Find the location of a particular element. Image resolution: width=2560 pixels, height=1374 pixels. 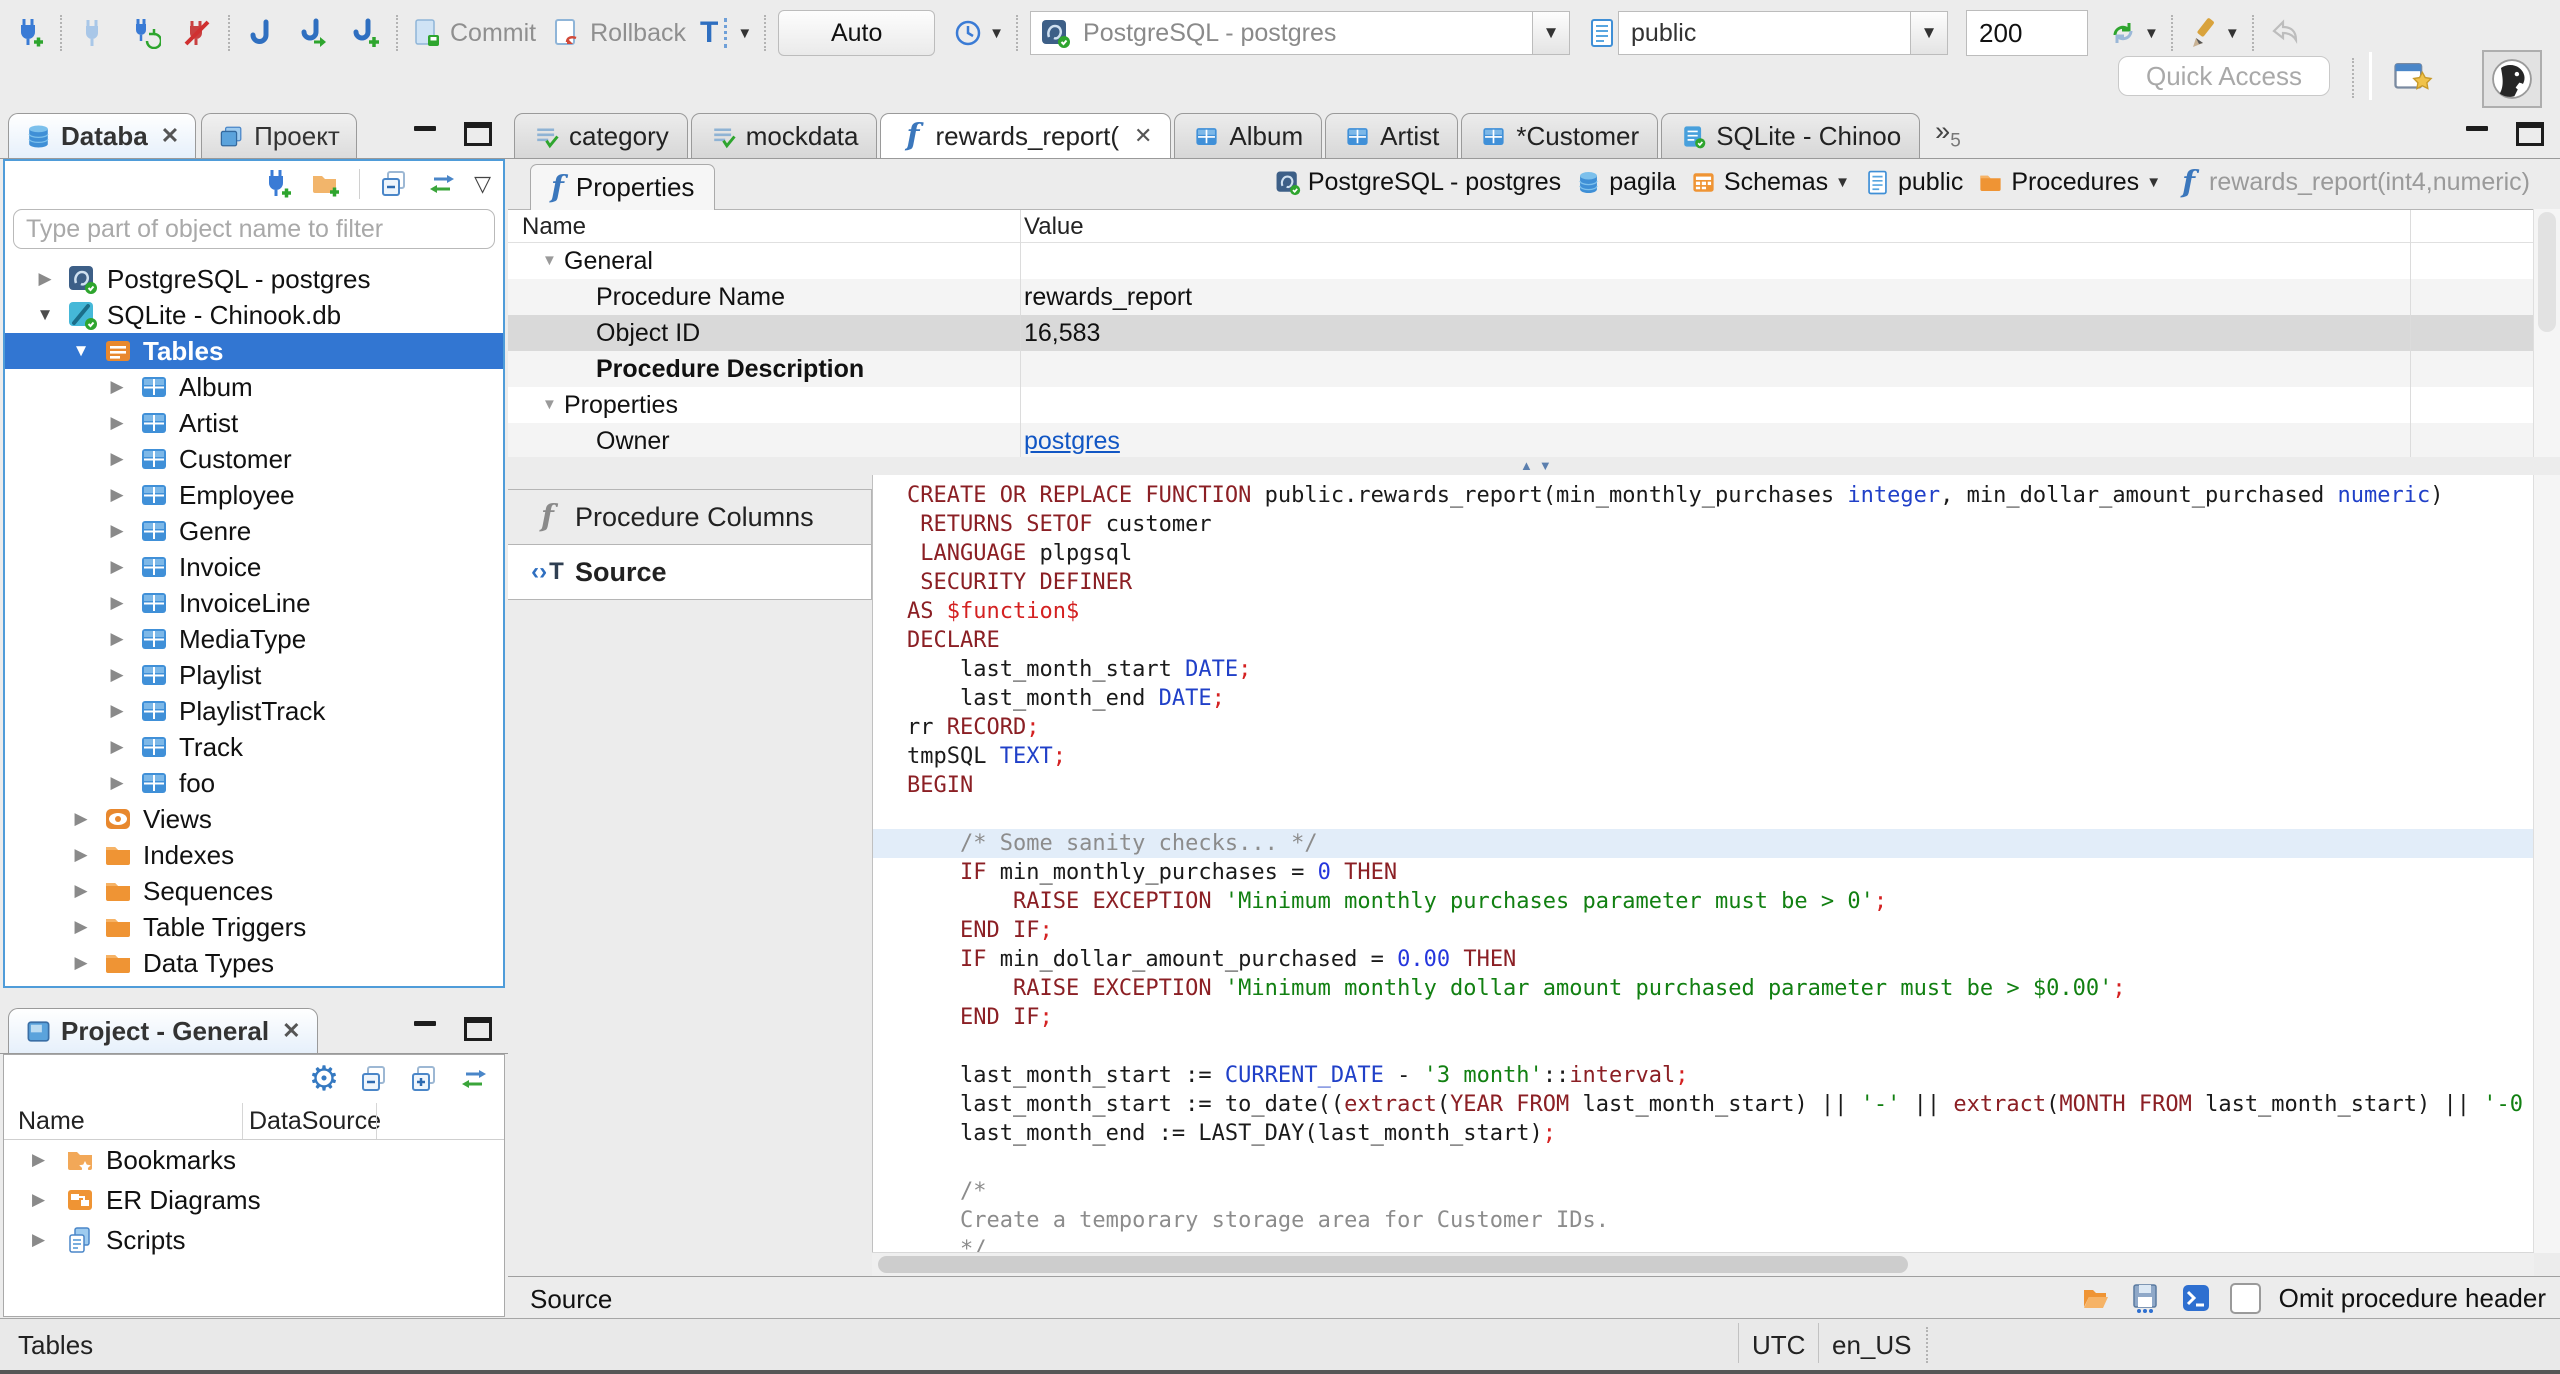

load-from-file-icon is located at coordinates (2096, 1298).